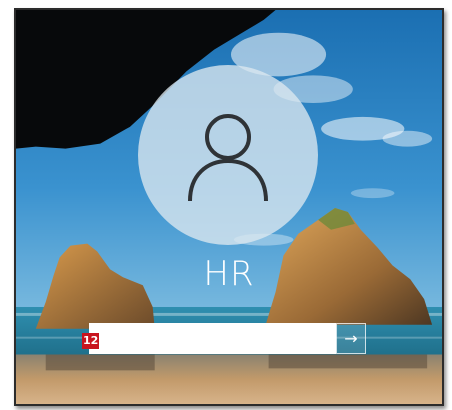  What do you see at coordinates (91, 341) in the screenshot?
I see `step-badge: 12` at bounding box center [91, 341].